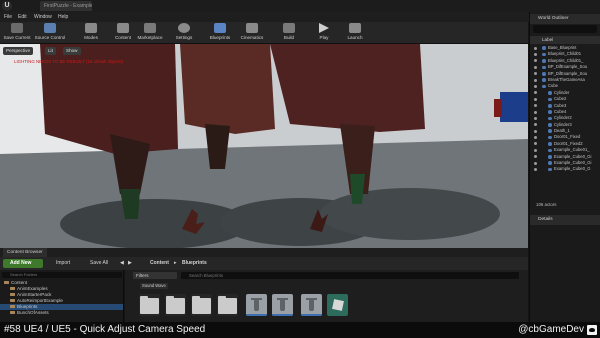 The image size is (600, 338). What do you see at coordinates (355, 33) in the screenshot?
I see `launch-button: Launch` at bounding box center [355, 33].